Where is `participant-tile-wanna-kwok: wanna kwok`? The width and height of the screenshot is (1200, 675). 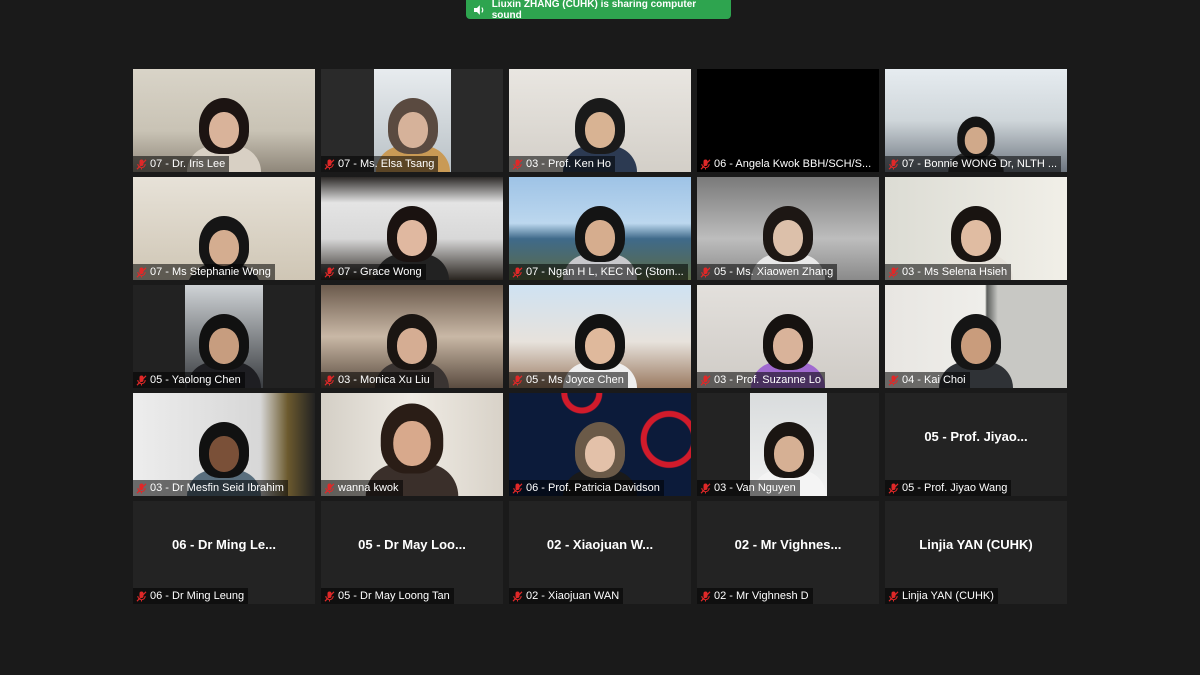
participant-tile-wanna-kwok: wanna kwok is located at coordinates (412, 444).